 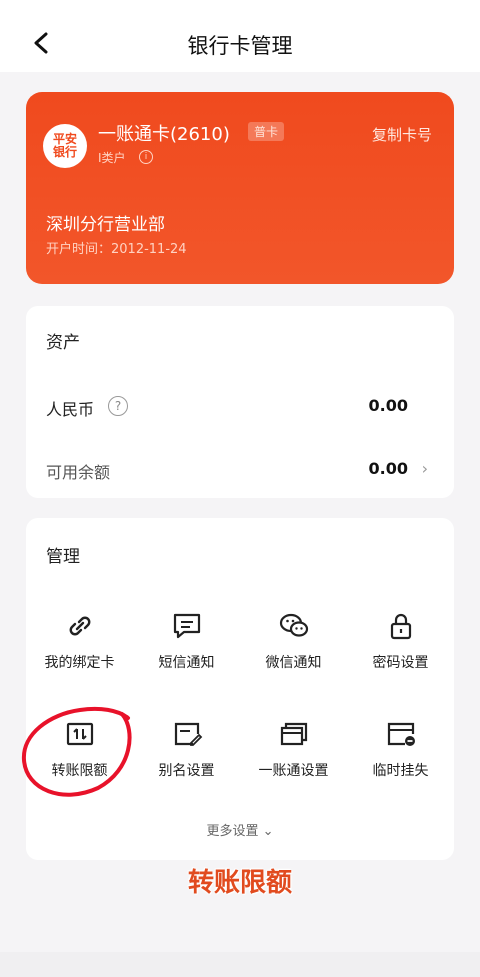 What do you see at coordinates (70, 409) in the screenshot?
I see `rmb-label: 人民币` at bounding box center [70, 409].